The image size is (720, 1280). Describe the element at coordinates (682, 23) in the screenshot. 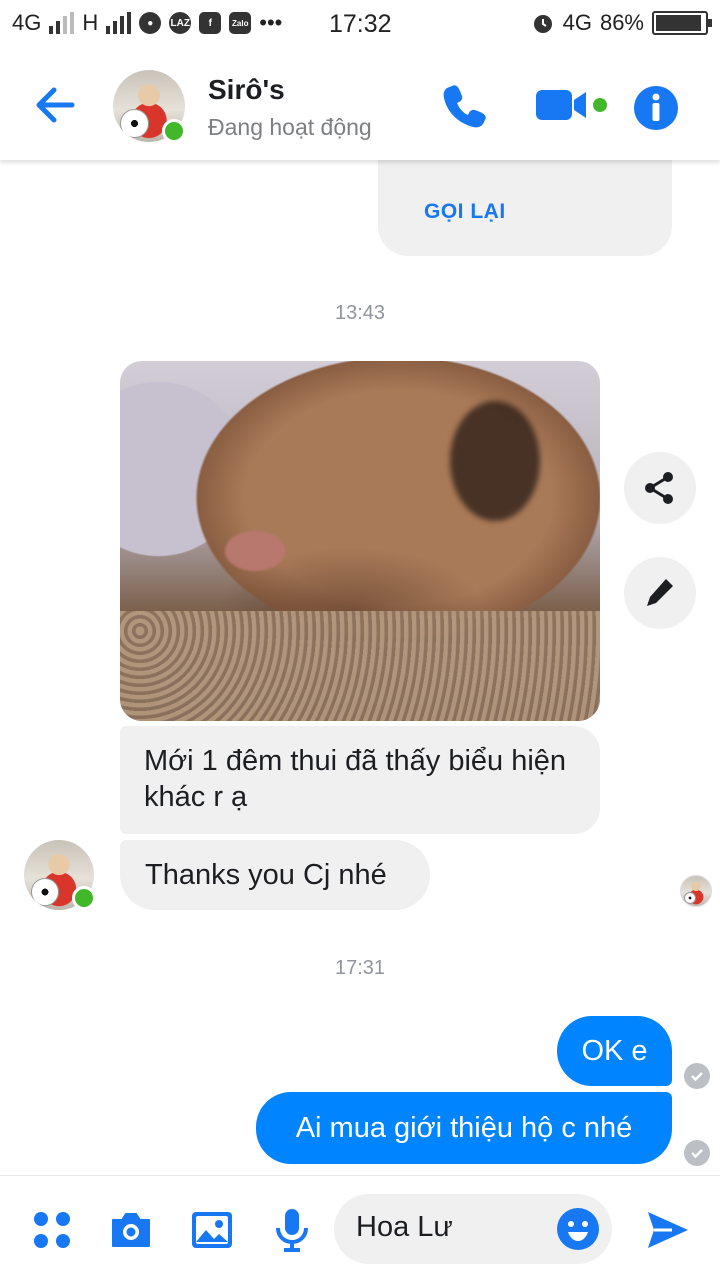

I see `battery-icon` at that location.